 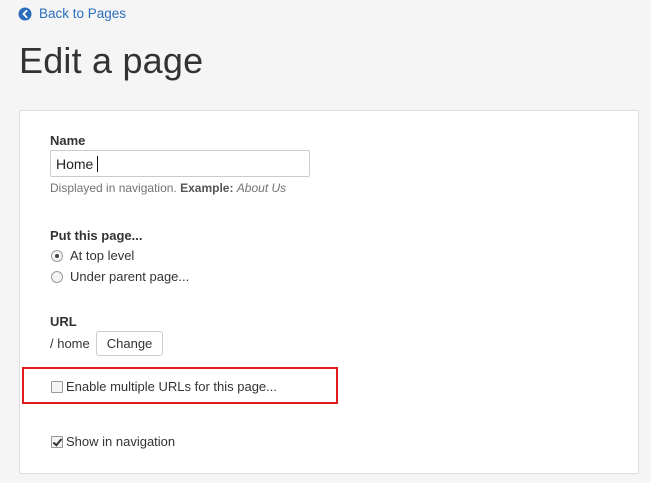 I want to click on url-row: / home Change, so click(x=107, y=343).